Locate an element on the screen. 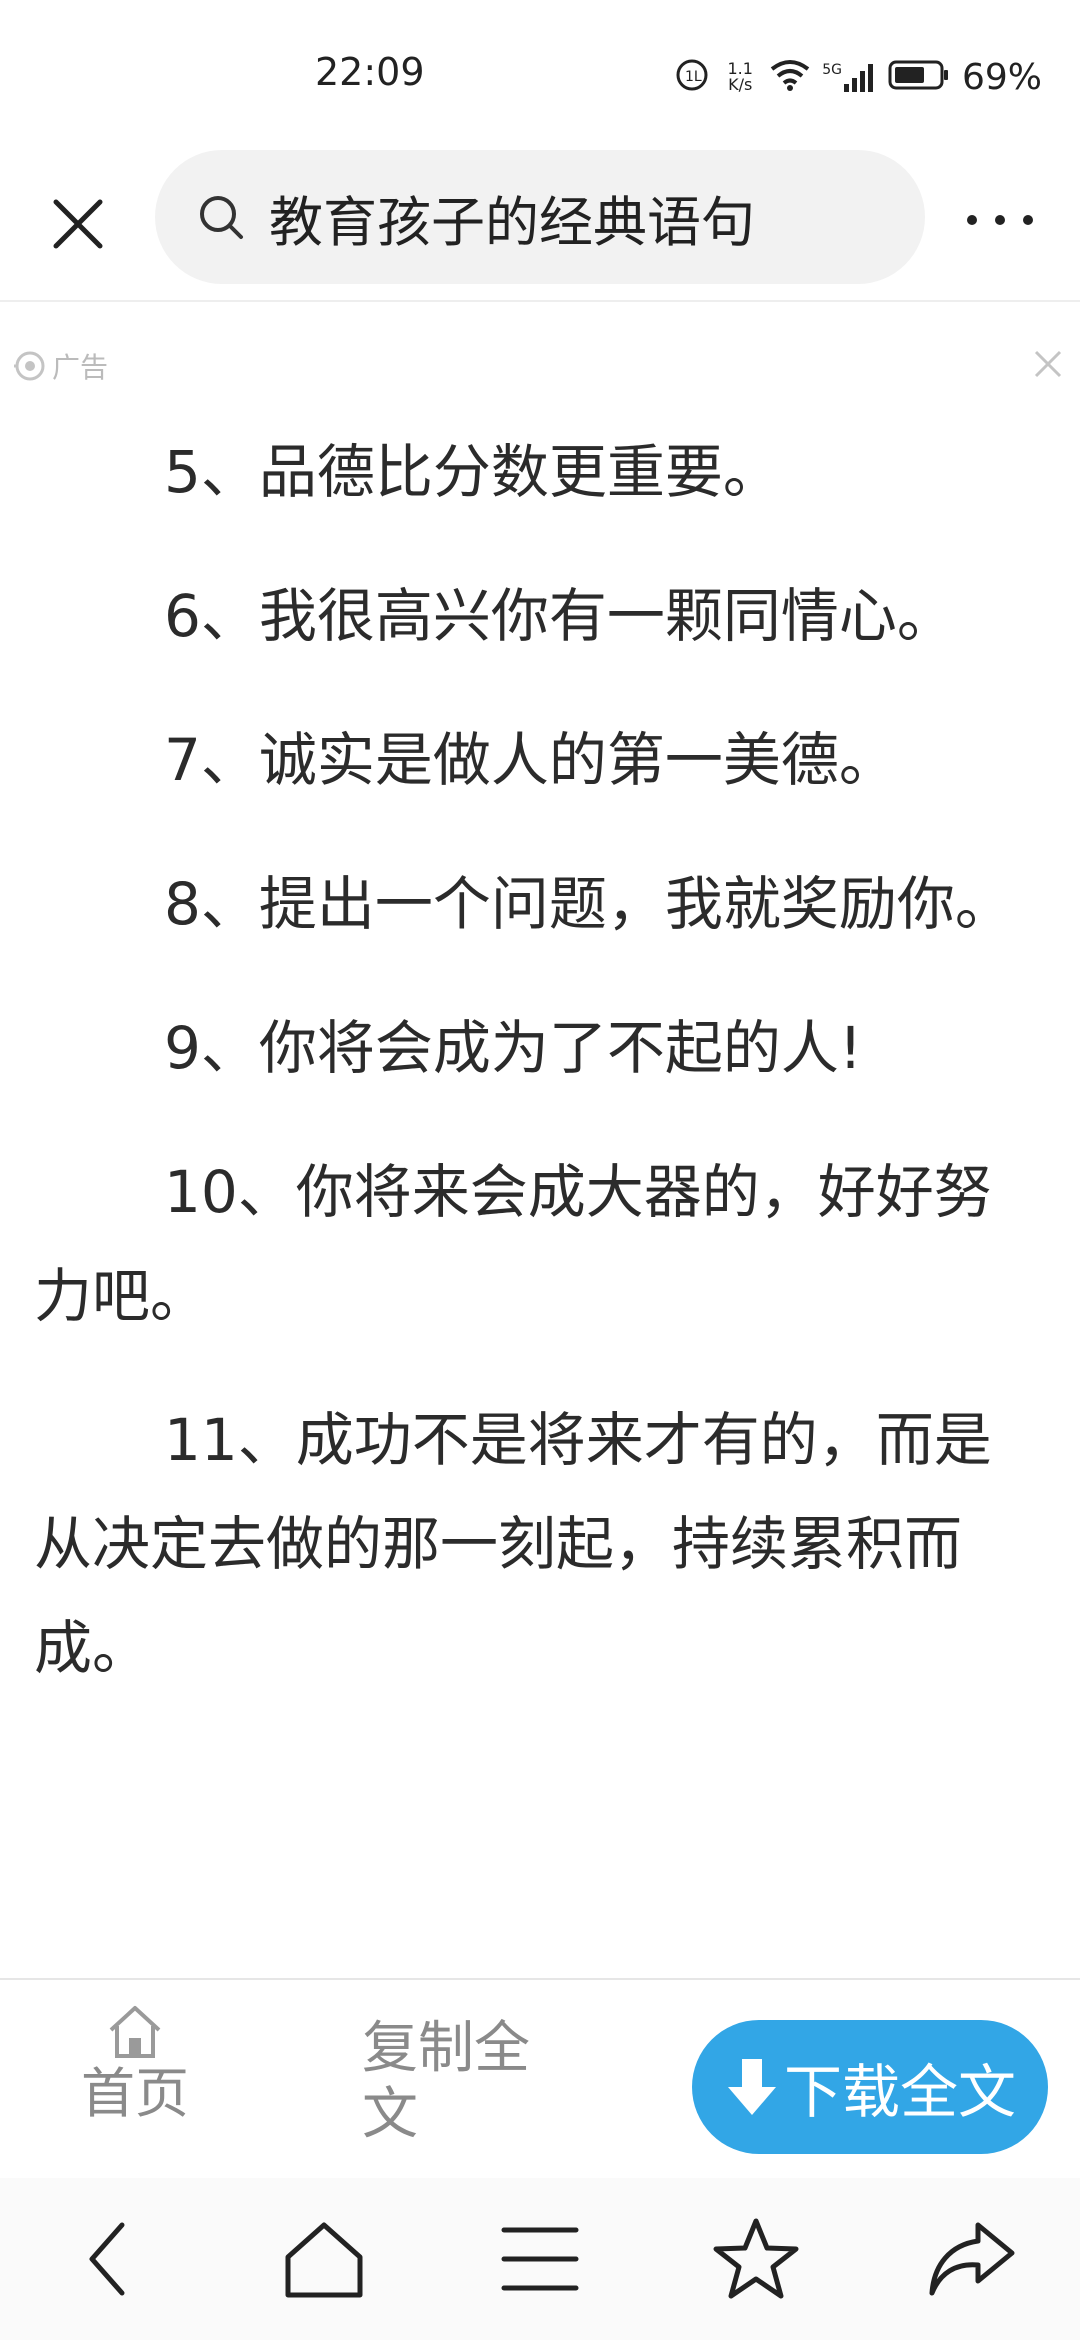  share-icon is located at coordinates (972, 2259).